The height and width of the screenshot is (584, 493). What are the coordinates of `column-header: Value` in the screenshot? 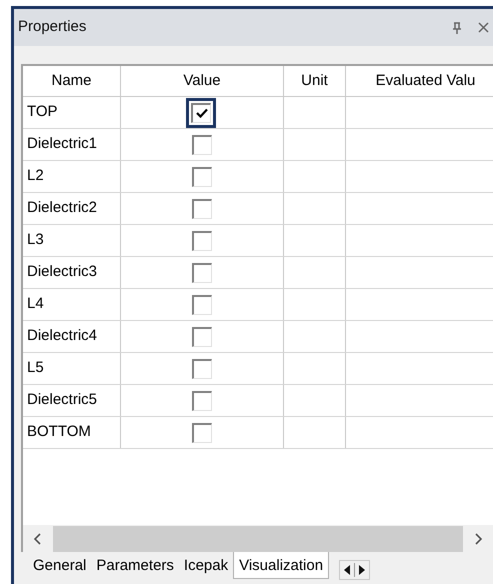 It's located at (202, 81).